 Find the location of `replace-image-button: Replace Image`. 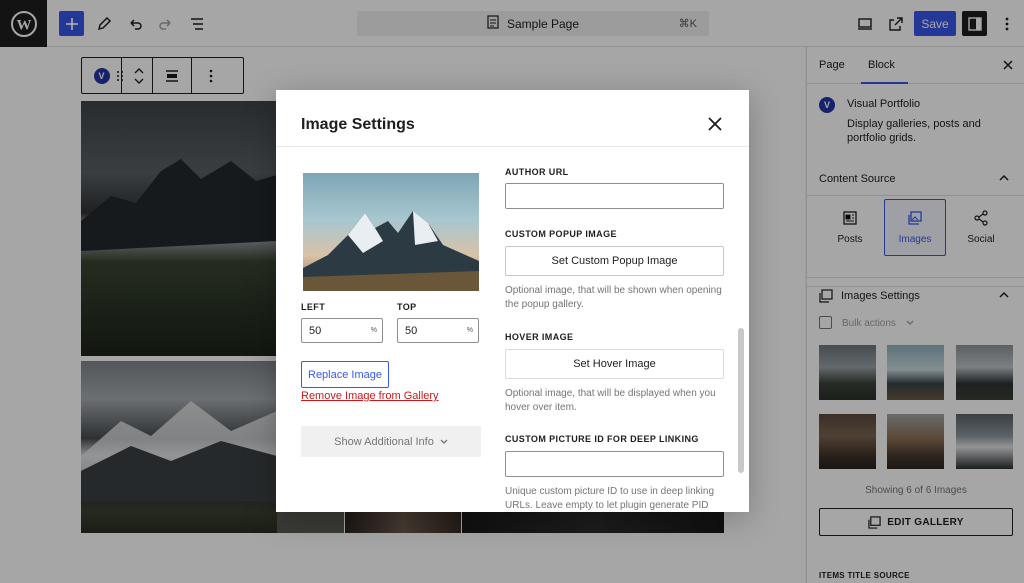

replace-image-button: Replace Image is located at coordinates (345, 374).